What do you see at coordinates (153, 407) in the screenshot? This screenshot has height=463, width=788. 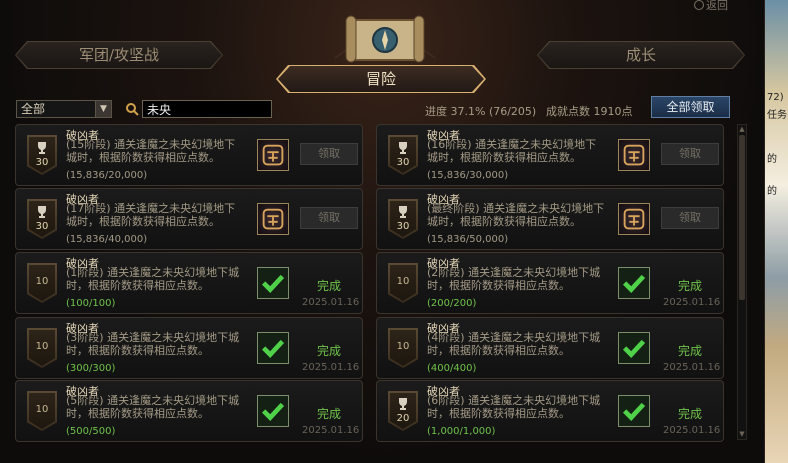 I see `achievement-desc: (5阶段) 通关逢魔之未央幻境地下城时，根据阶数获得相应点数。` at bounding box center [153, 407].